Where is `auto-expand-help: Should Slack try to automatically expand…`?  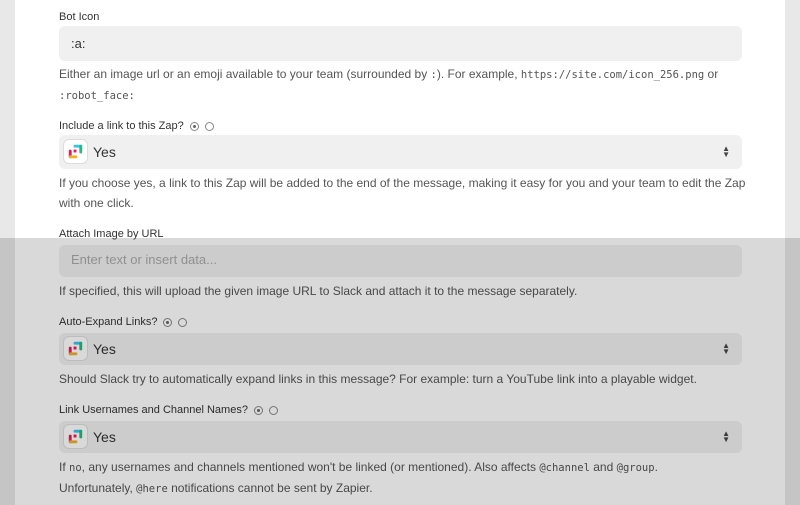 auto-expand-help: Should Slack try to automatically expand… is located at coordinates (378, 379).